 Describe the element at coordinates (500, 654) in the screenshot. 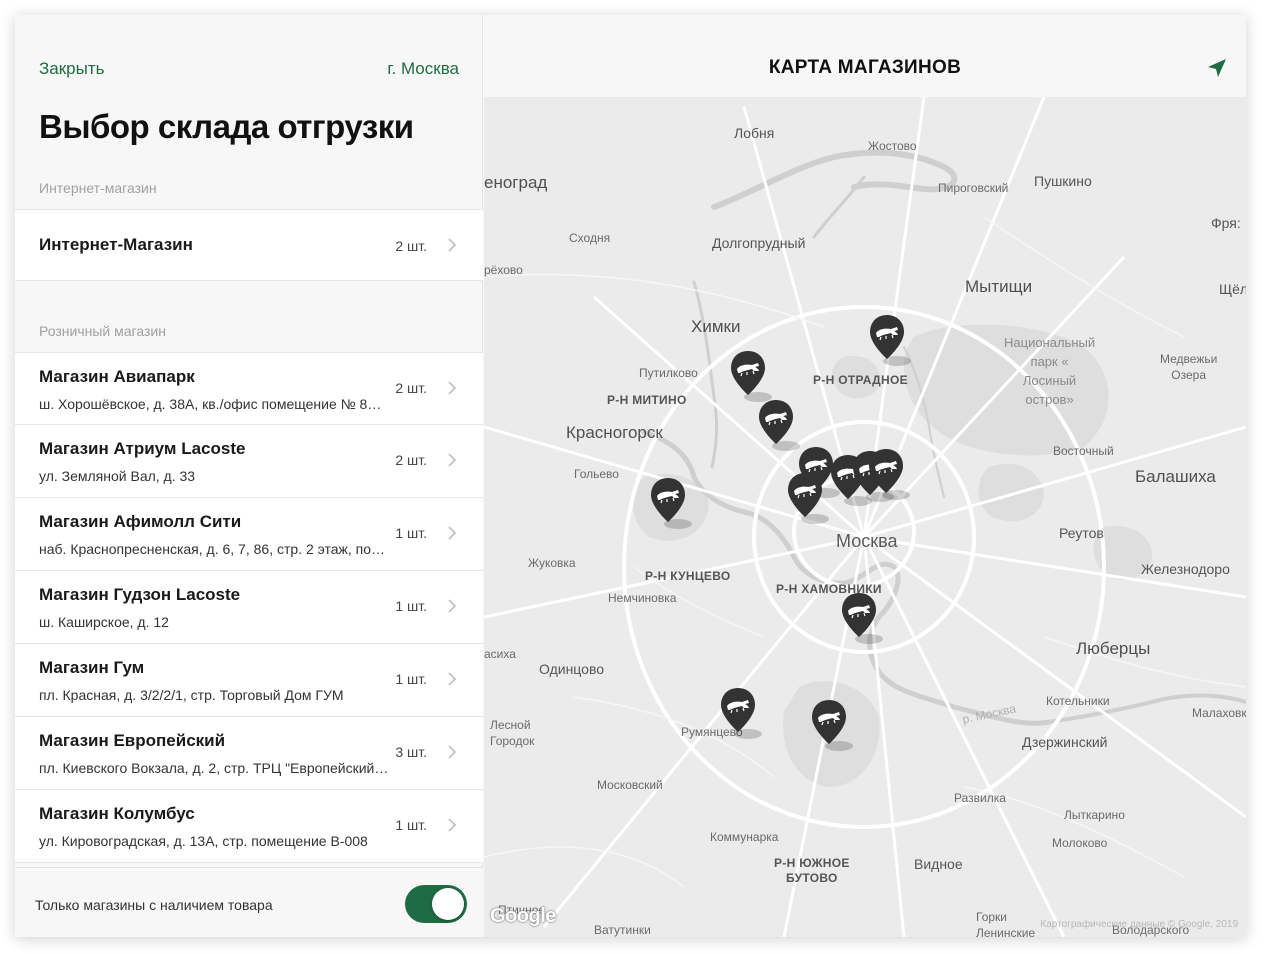

I see `map-label-vlasikha: асиха` at that location.